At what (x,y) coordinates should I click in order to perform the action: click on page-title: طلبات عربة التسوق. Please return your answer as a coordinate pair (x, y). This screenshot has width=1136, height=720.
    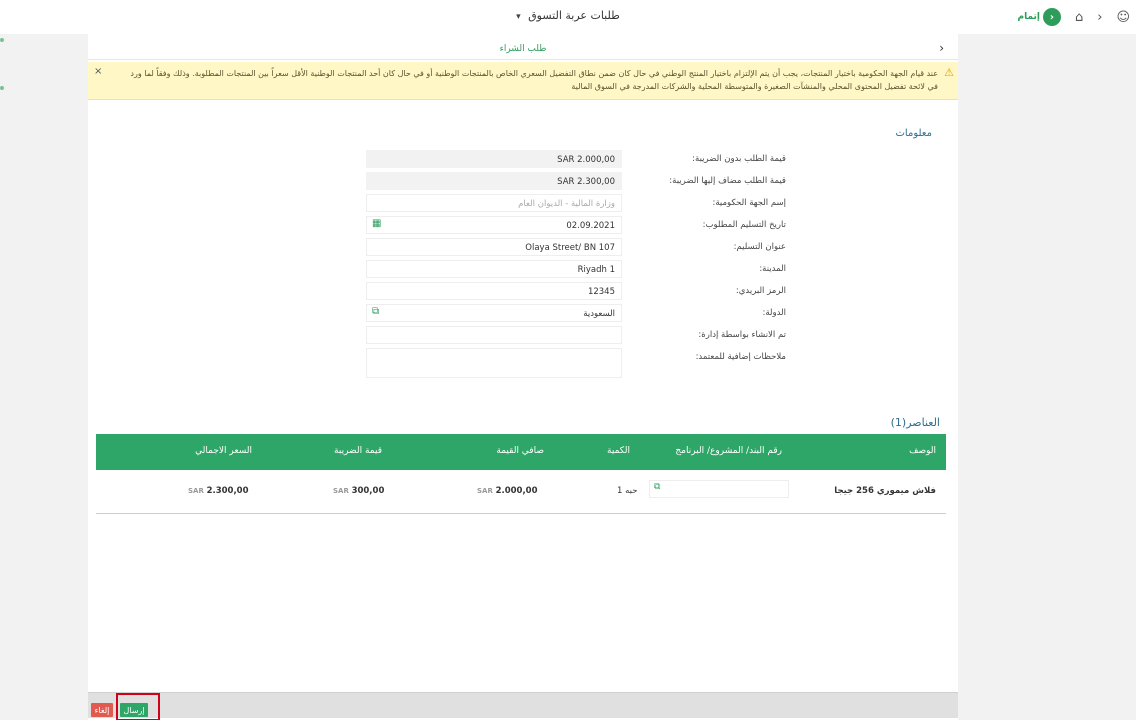
    Looking at the image, I should click on (574, 15).